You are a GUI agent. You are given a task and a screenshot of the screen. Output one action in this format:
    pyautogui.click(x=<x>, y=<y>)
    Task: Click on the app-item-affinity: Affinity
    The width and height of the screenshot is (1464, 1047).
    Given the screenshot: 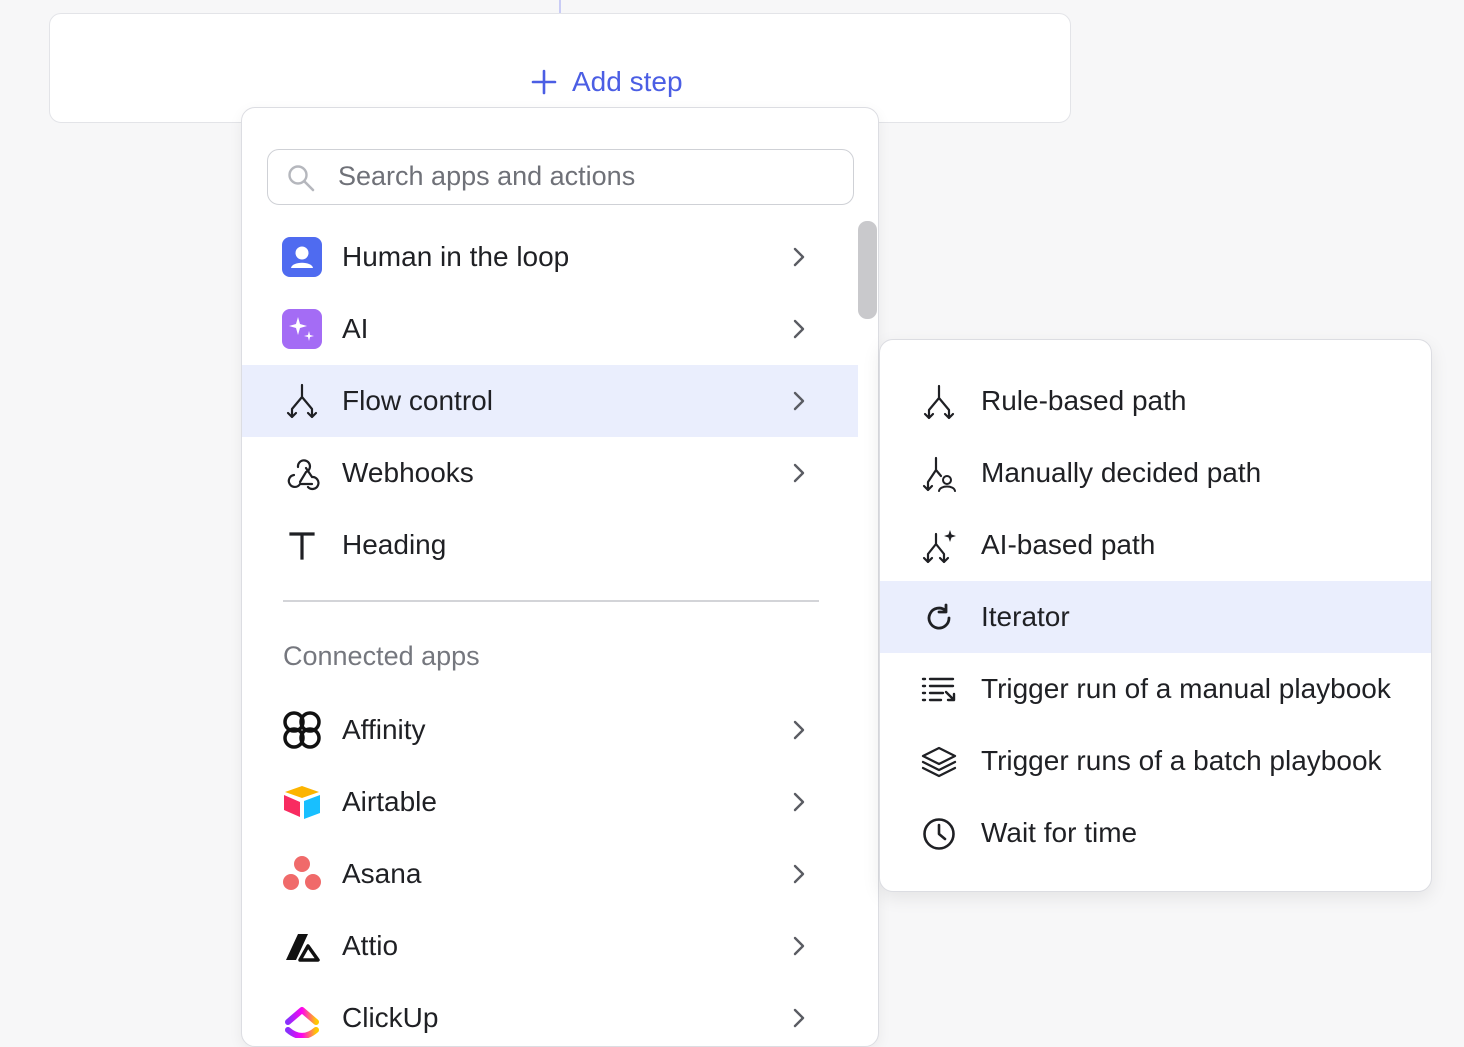 What is the action you would take?
    pyautogui.click(x=550, y=730)
    